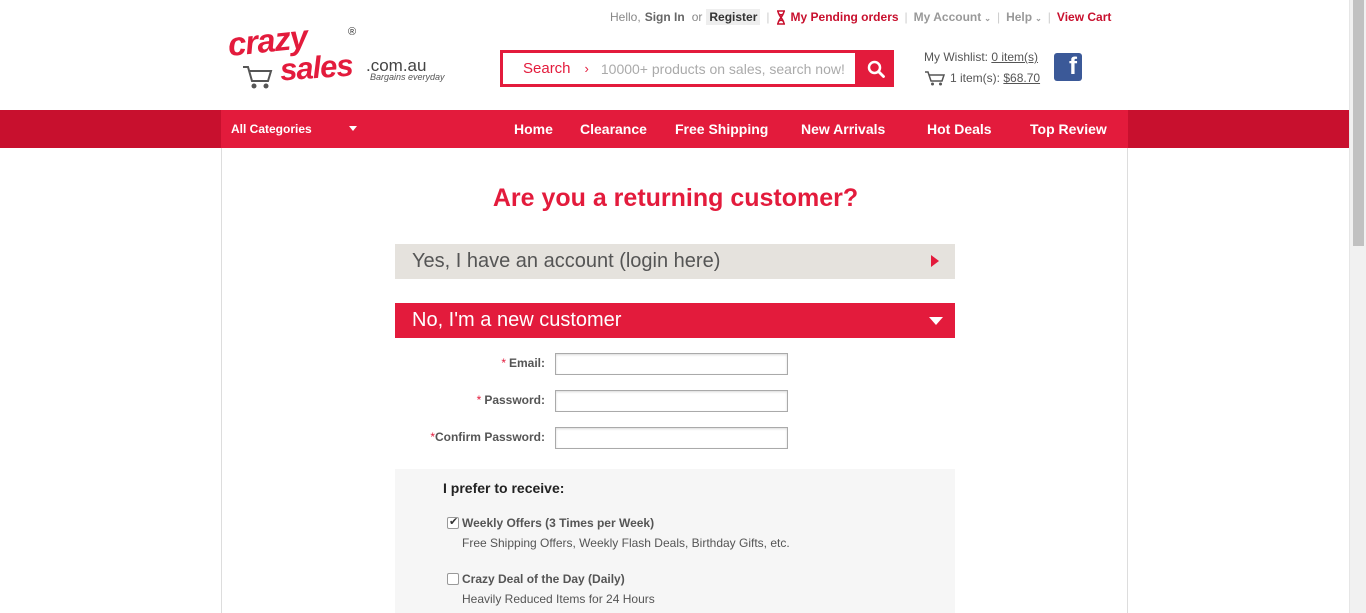 The image size is (1366, 613). What do you see at coordinates (956, 57) in the screenshot?
I see `wishlist-label: My Wishlist:` at bounding box center [956, 57].